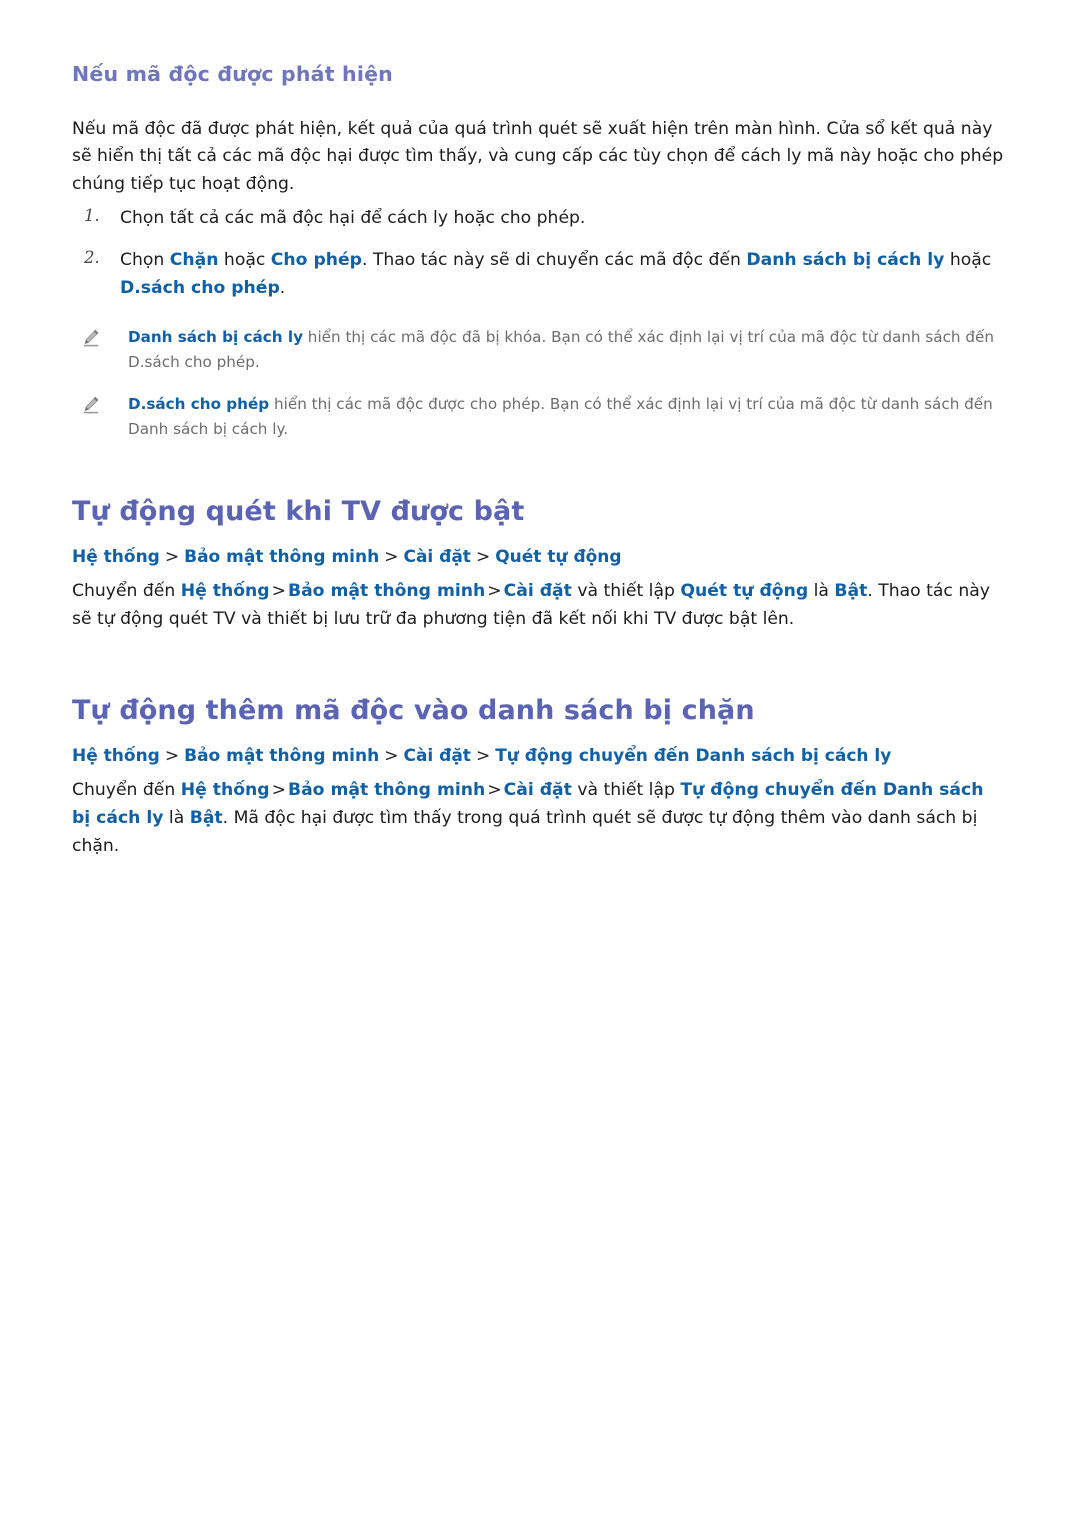 Image resolution: width=1080 pixels, height=1527 pixels. I want to click on breadcrumb-item: Quét tự động, so click(558, 556).